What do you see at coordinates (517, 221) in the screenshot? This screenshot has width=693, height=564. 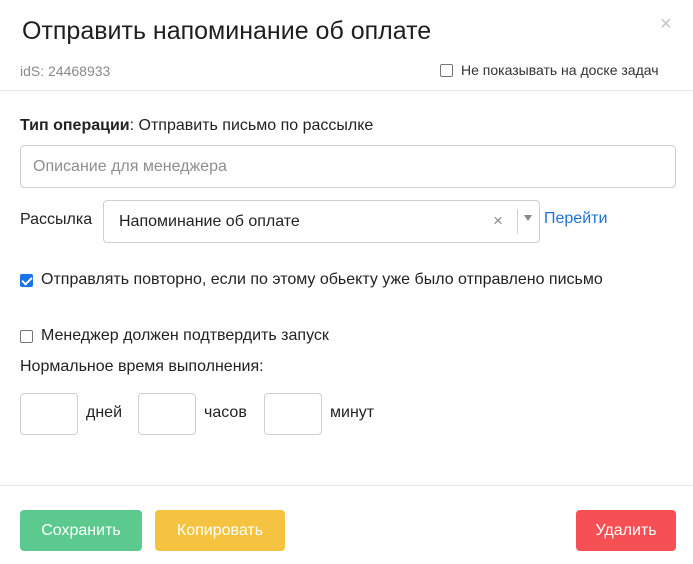 I see `select-separator` at bounding box center [517, 221].